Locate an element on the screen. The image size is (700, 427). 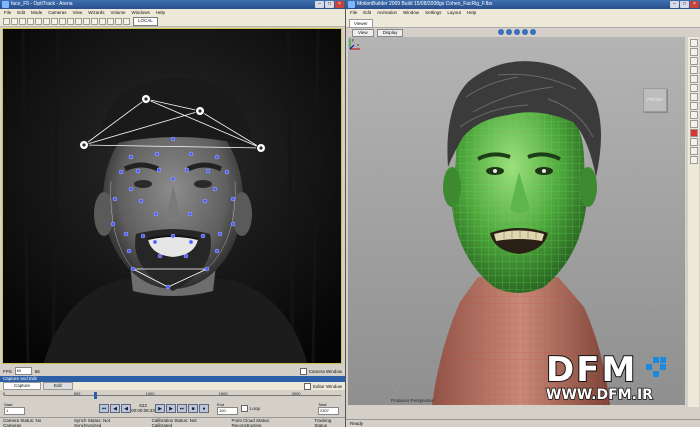
left-menu-file: File is located at coordinates (7, 13).